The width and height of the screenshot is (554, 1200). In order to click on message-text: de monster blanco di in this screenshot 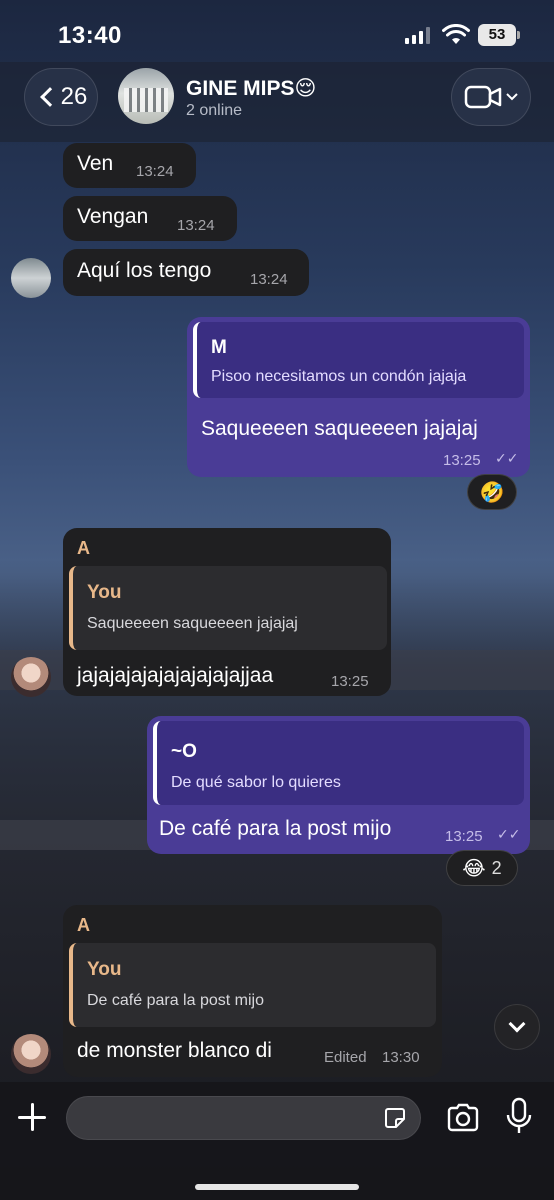, I will do `click(174, 1050)`.